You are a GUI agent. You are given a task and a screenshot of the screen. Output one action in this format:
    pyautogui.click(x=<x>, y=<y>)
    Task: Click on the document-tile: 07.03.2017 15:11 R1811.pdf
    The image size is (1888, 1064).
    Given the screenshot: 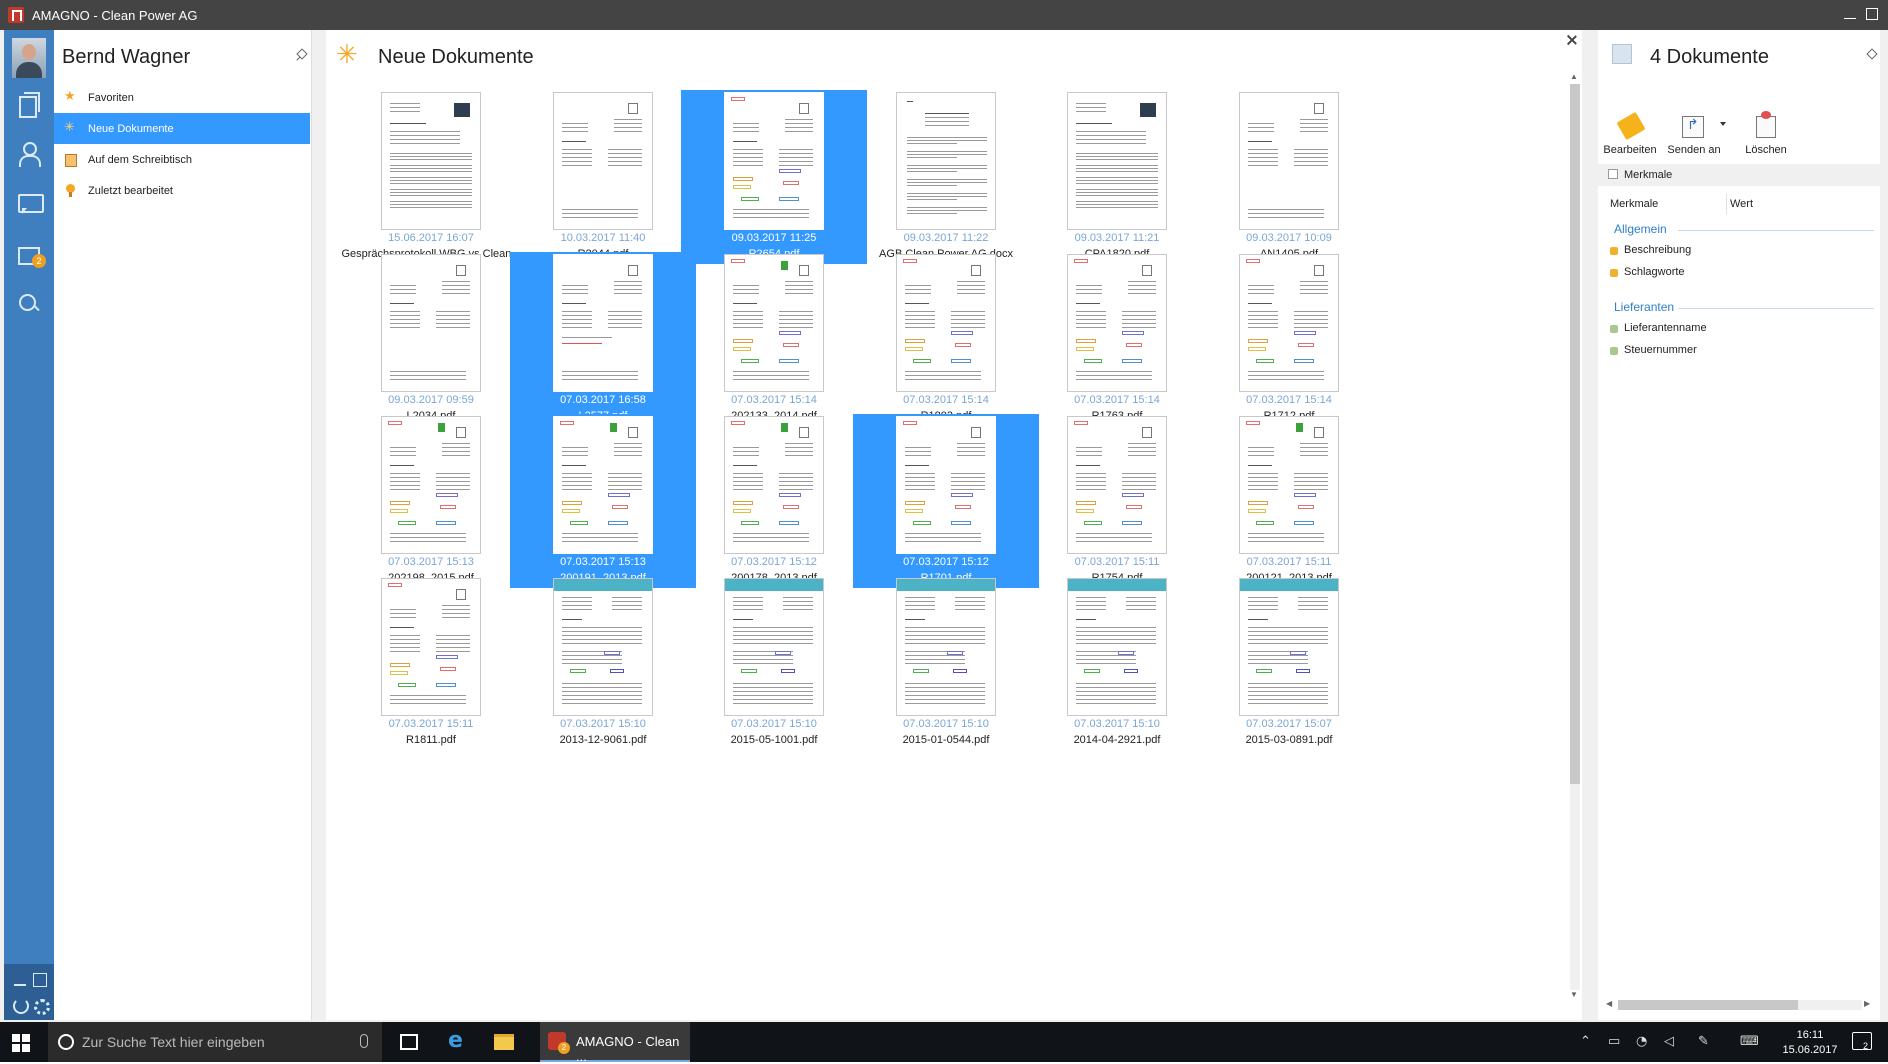 What is the action you would take?
    pyautogui.click(x=431, y=663)
    